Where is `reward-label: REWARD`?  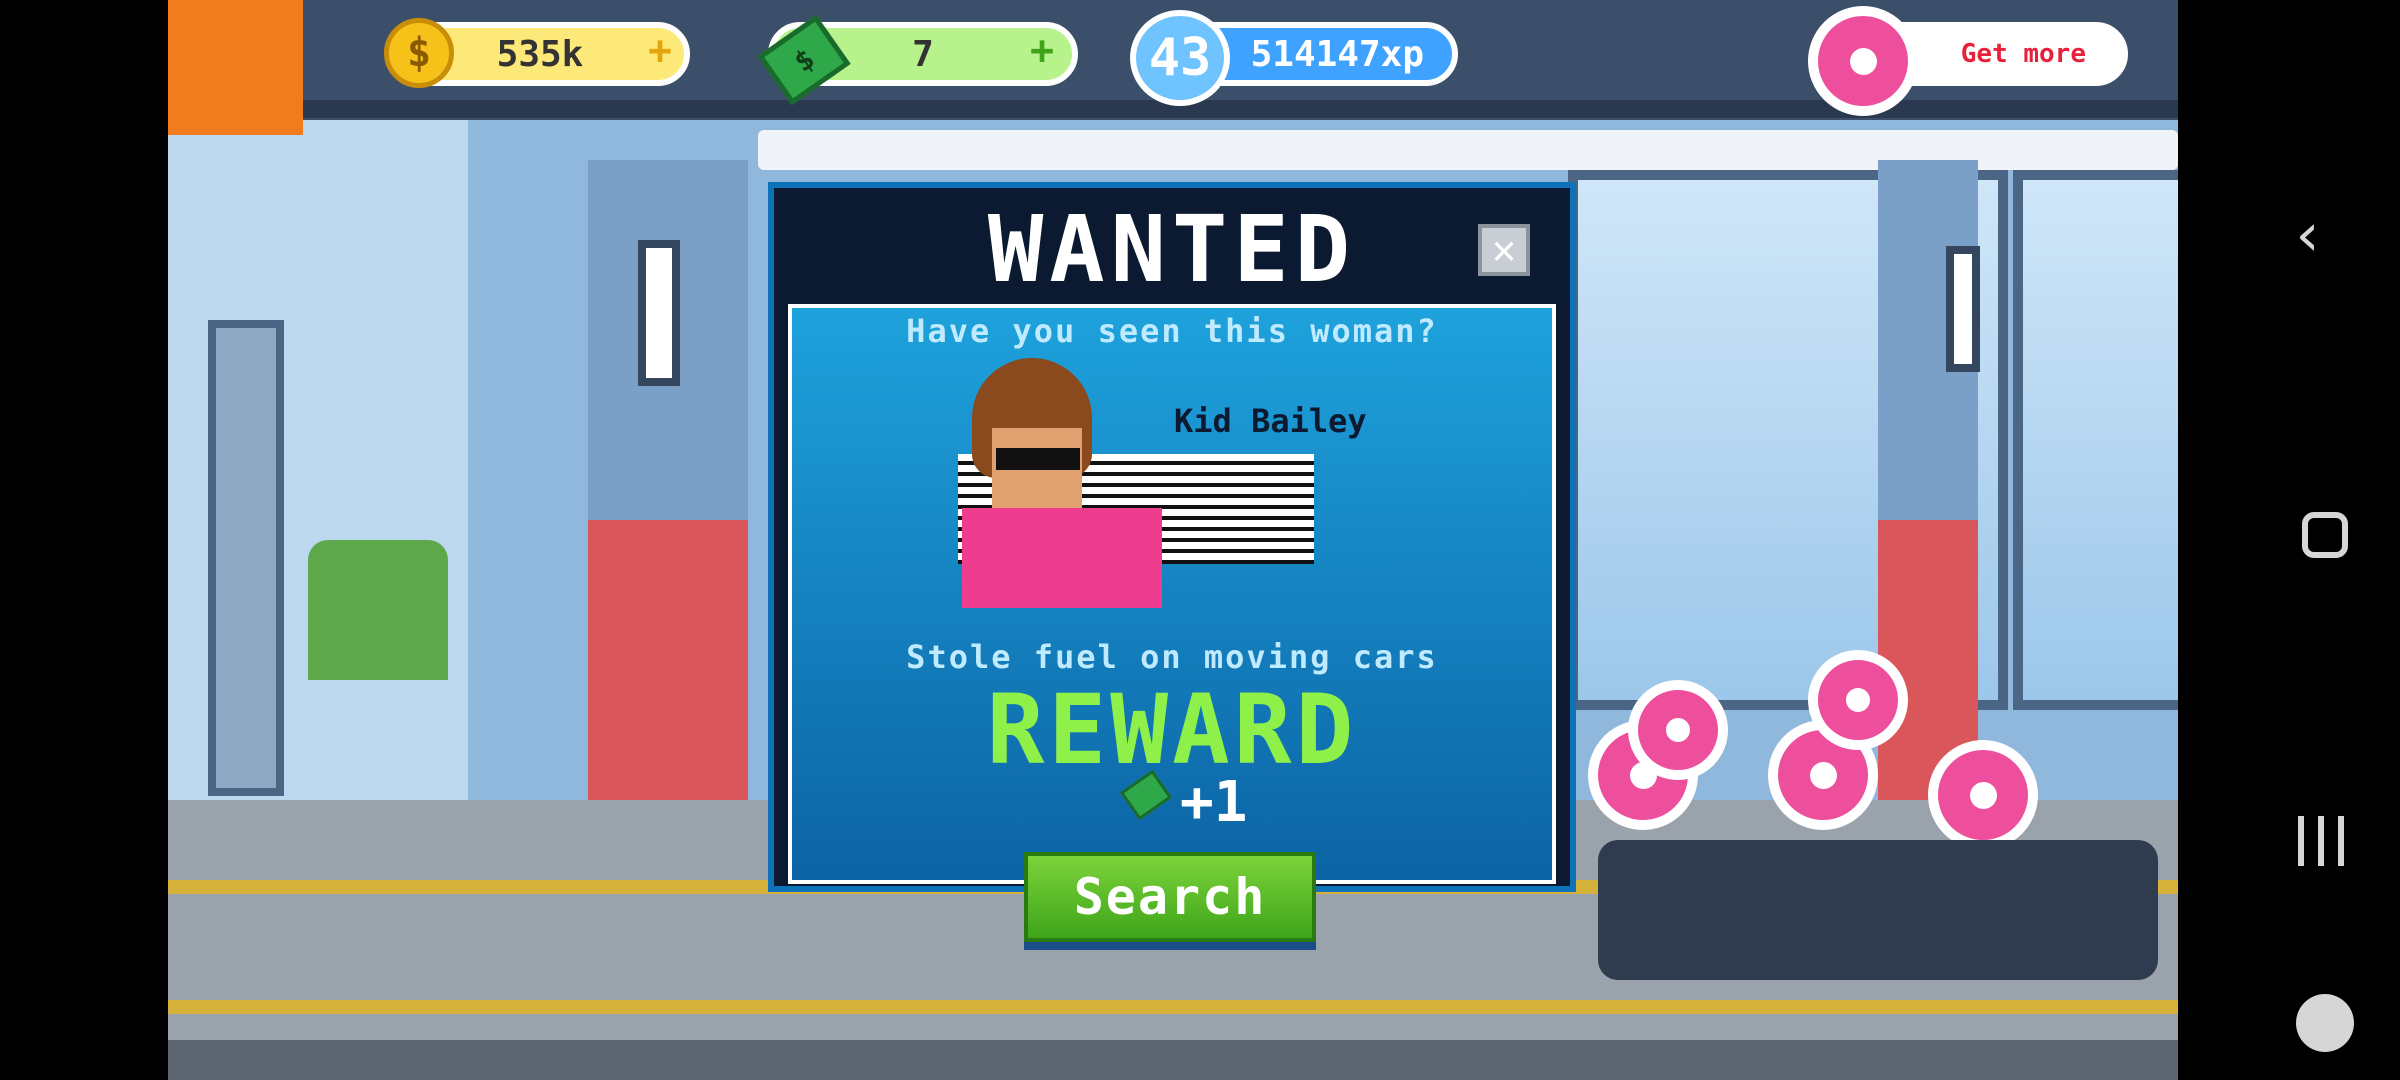 reward-label: REWARD is located at coordinates (1172, 730).